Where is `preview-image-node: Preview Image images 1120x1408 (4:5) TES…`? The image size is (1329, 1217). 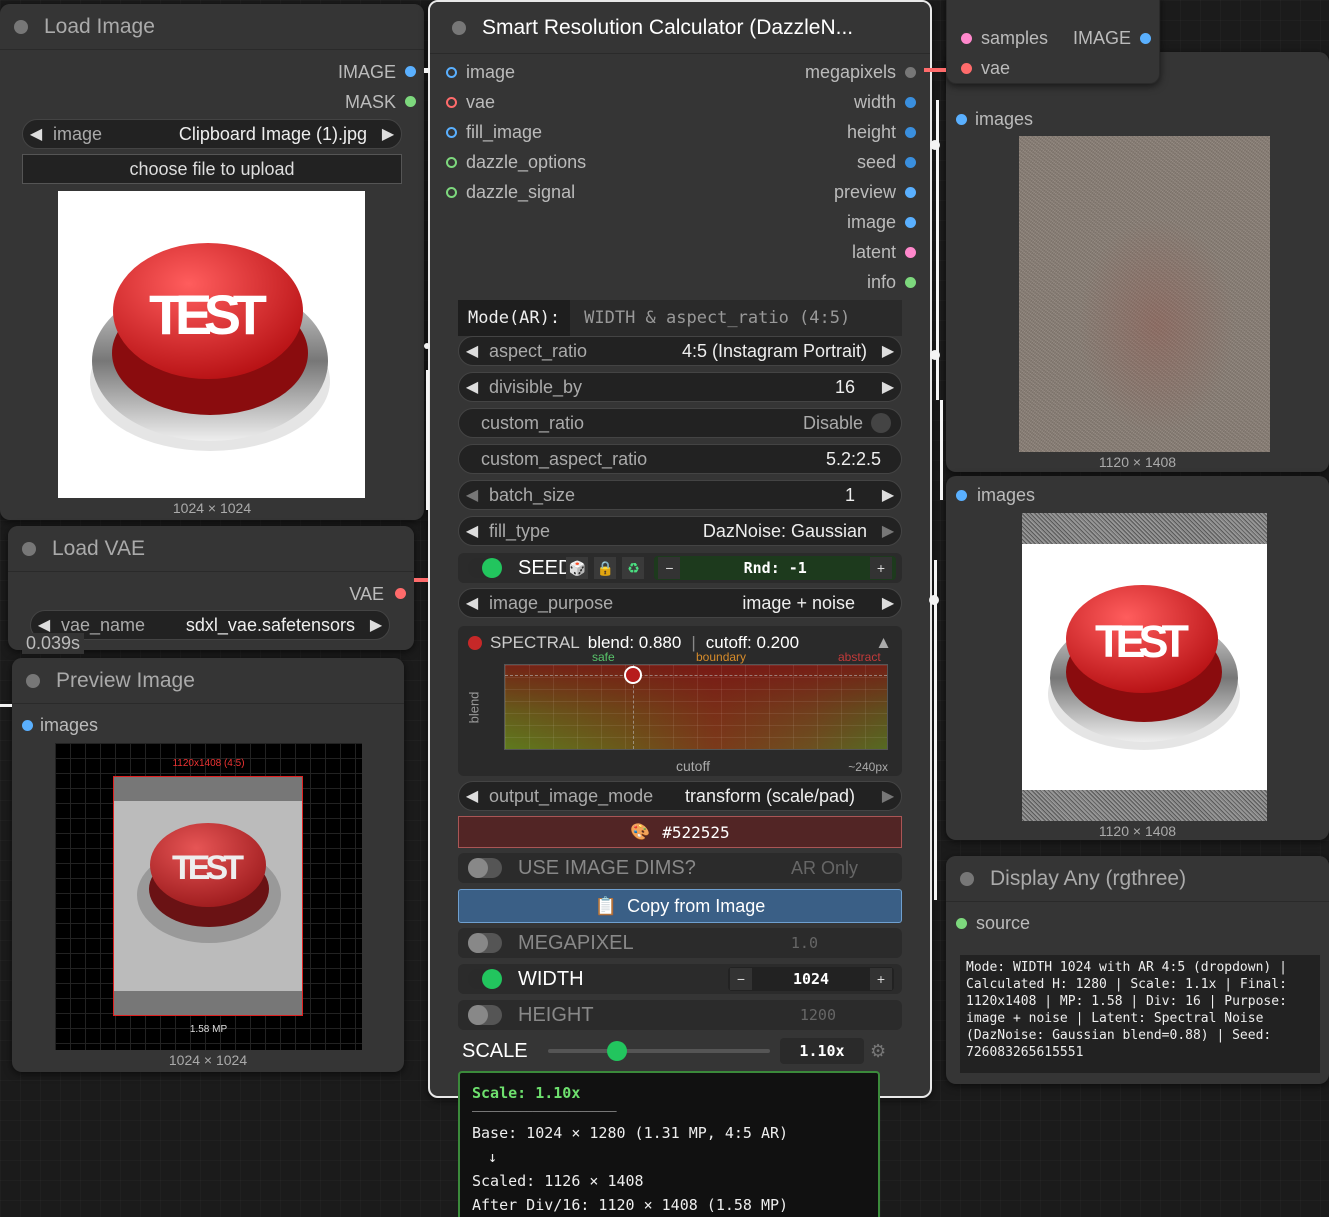
preview-image-node: Preview Image images 1120x1408 (4:5) TES… is located at coordinates (208, 865).